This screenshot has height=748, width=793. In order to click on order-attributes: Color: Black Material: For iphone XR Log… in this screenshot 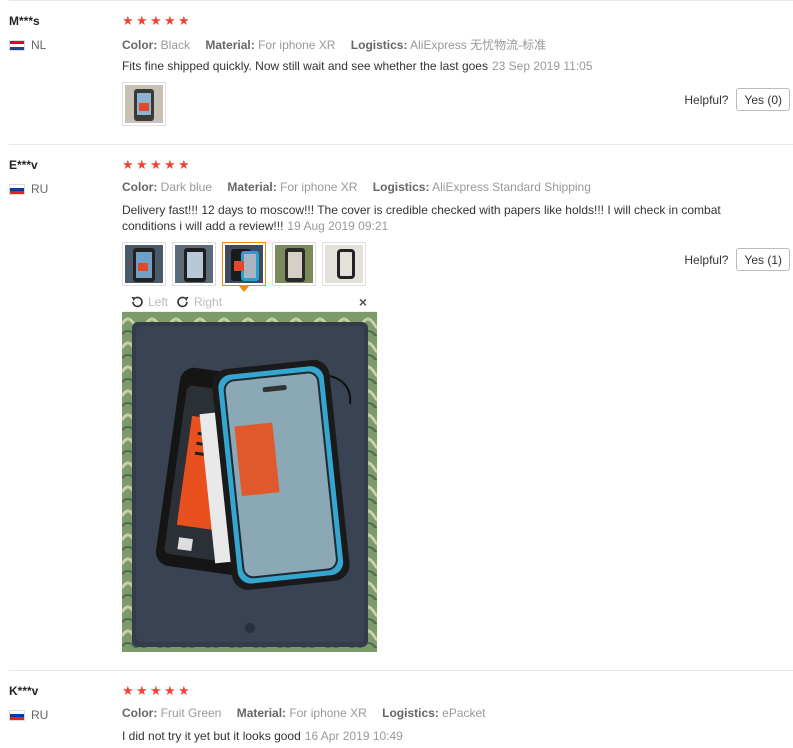, I will do `click(340, 44)`.